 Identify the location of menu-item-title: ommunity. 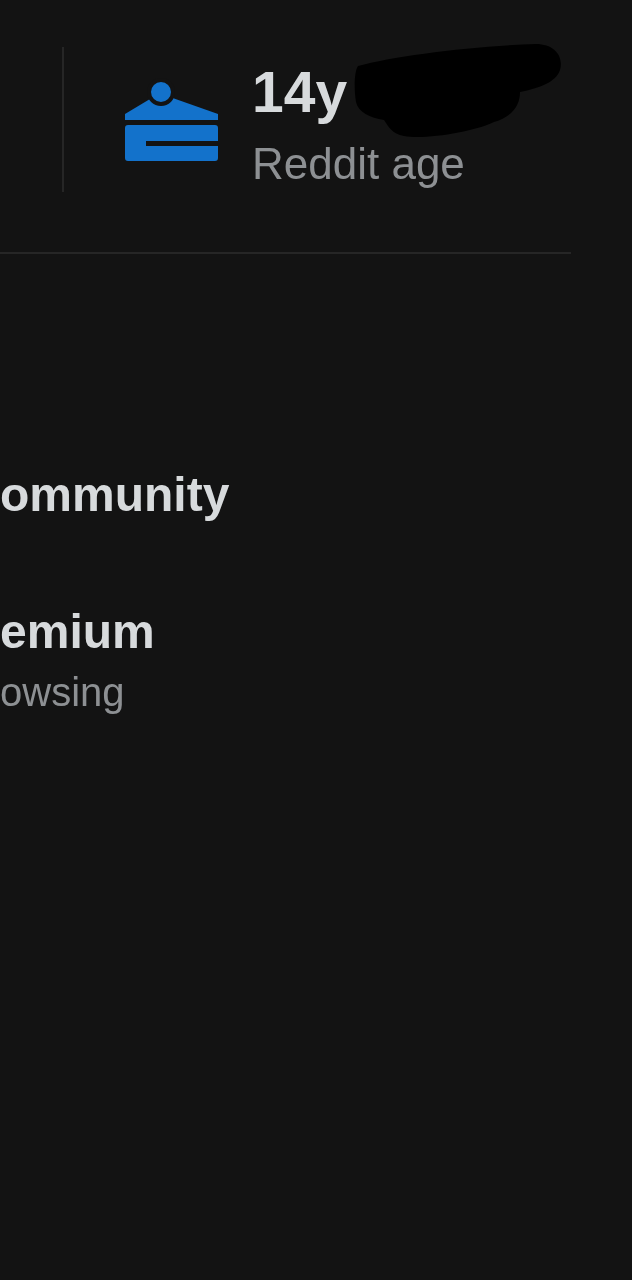
(115, 495).